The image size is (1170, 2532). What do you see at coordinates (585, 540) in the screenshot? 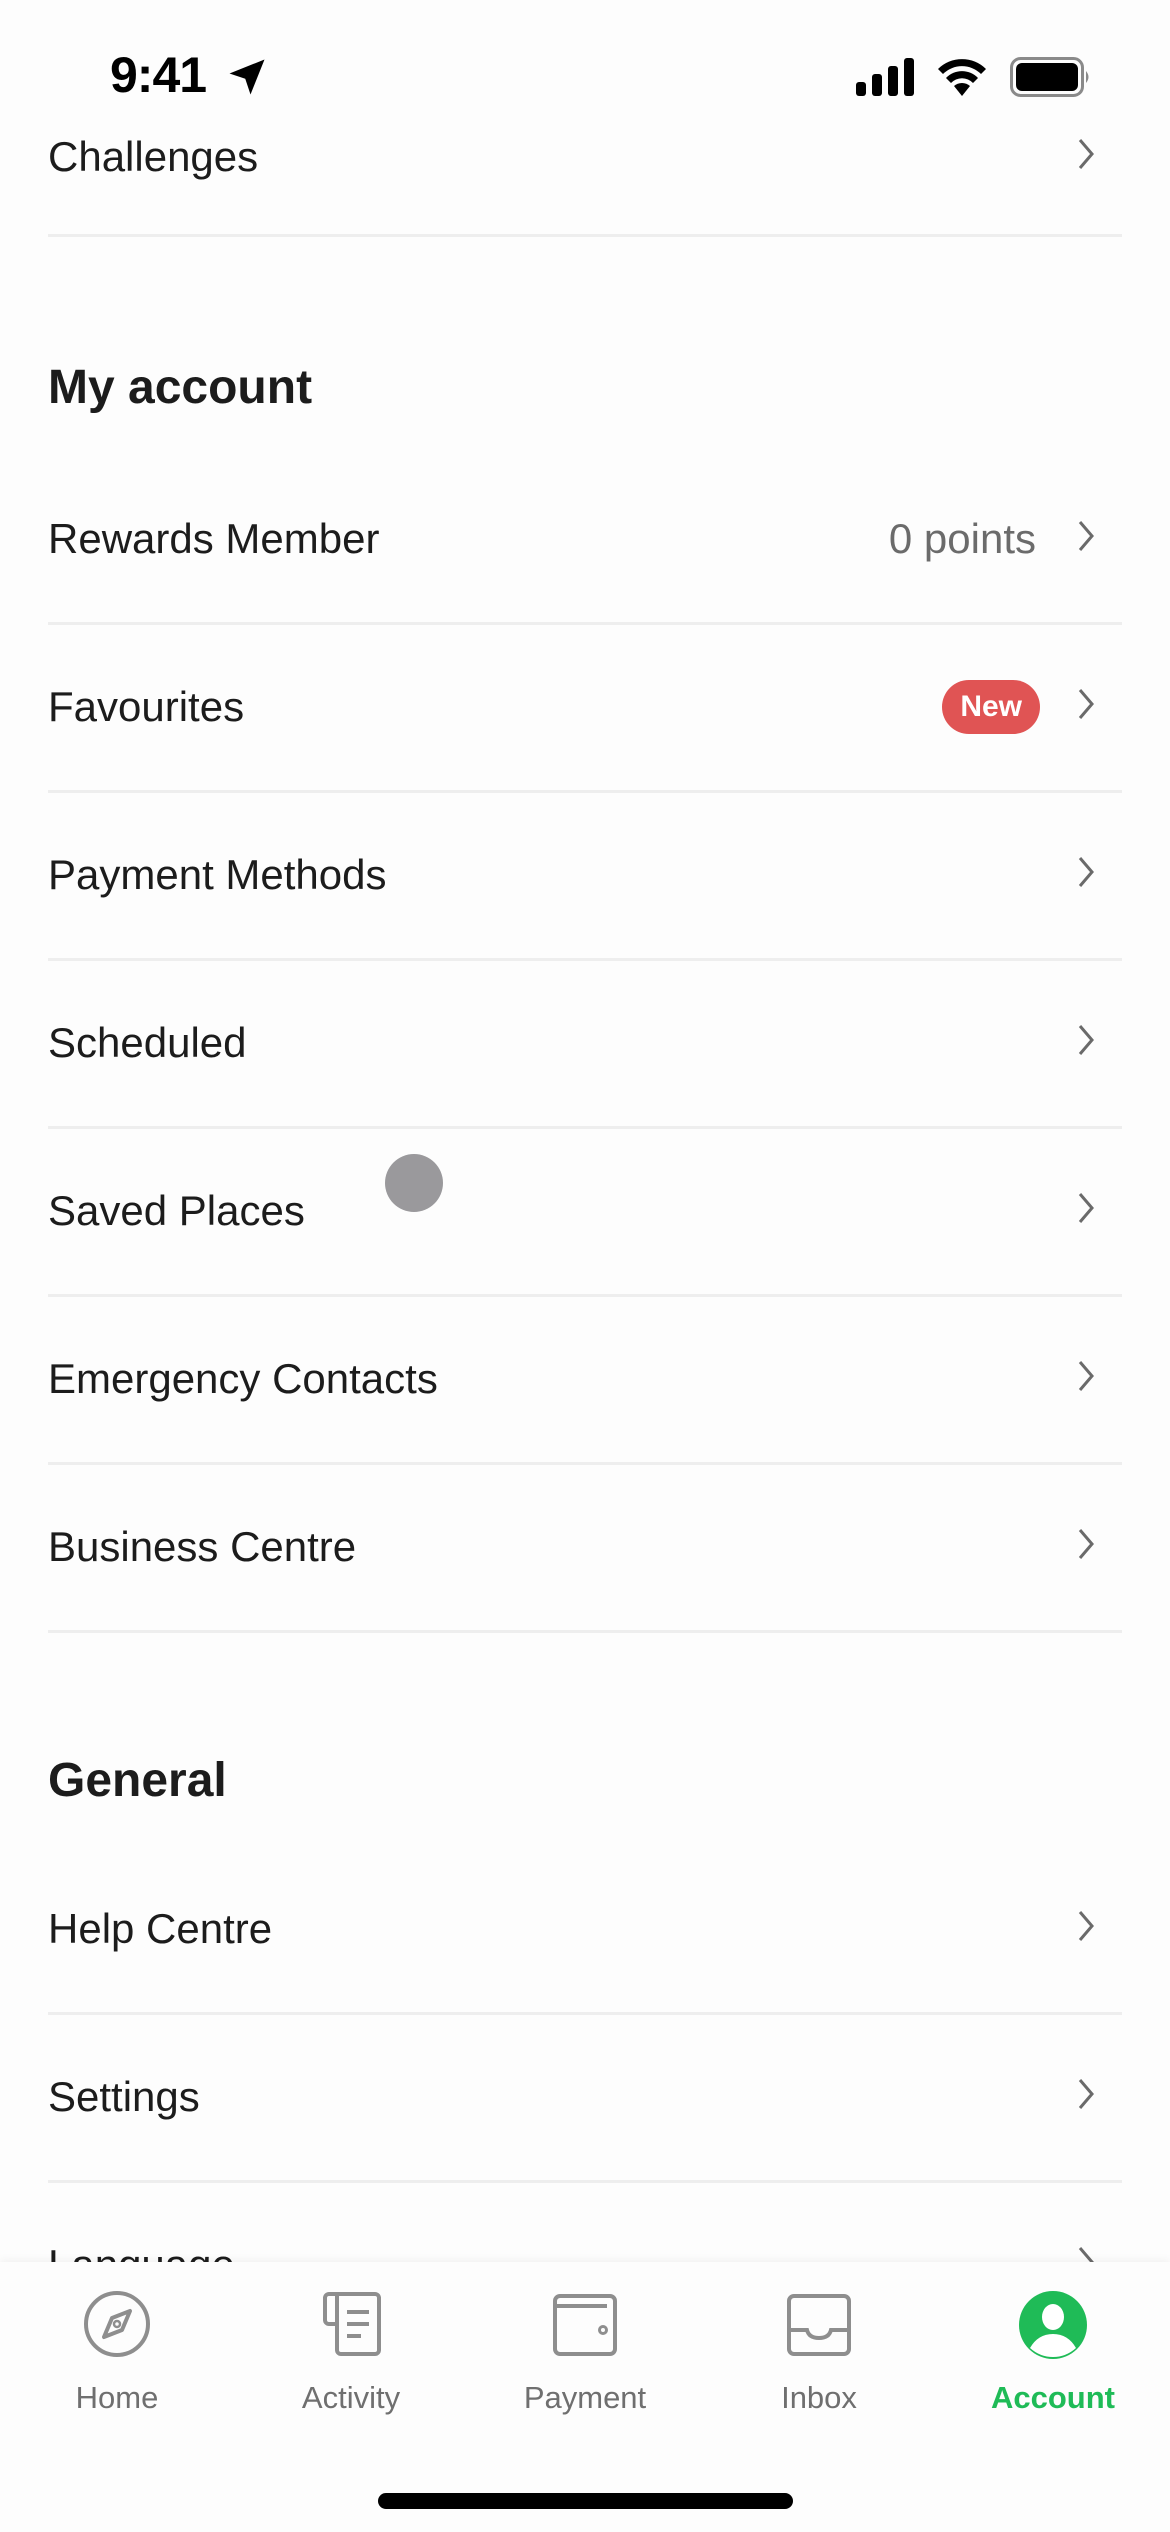
I see `list-item-rewards-member: Rewards Member 0 points` at bounding box center [585, 540].